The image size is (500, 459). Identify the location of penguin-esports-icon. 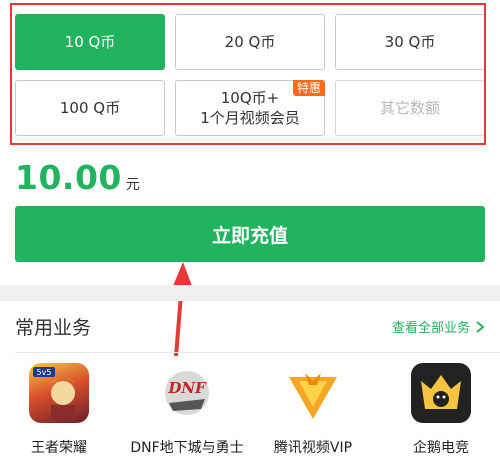
(441, 393).